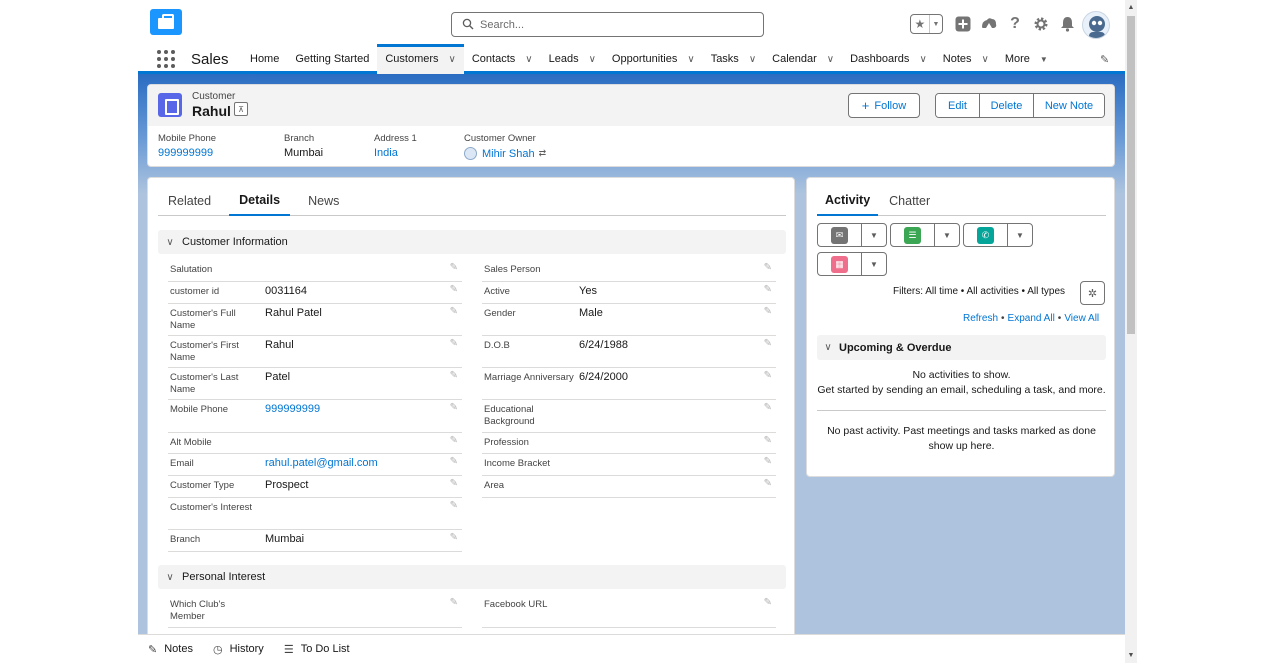  What do you see at coordinates (572, 59) in the screenshot?
I see `nav-item-leads: Leads ∨` at bounding box center [572, 59].